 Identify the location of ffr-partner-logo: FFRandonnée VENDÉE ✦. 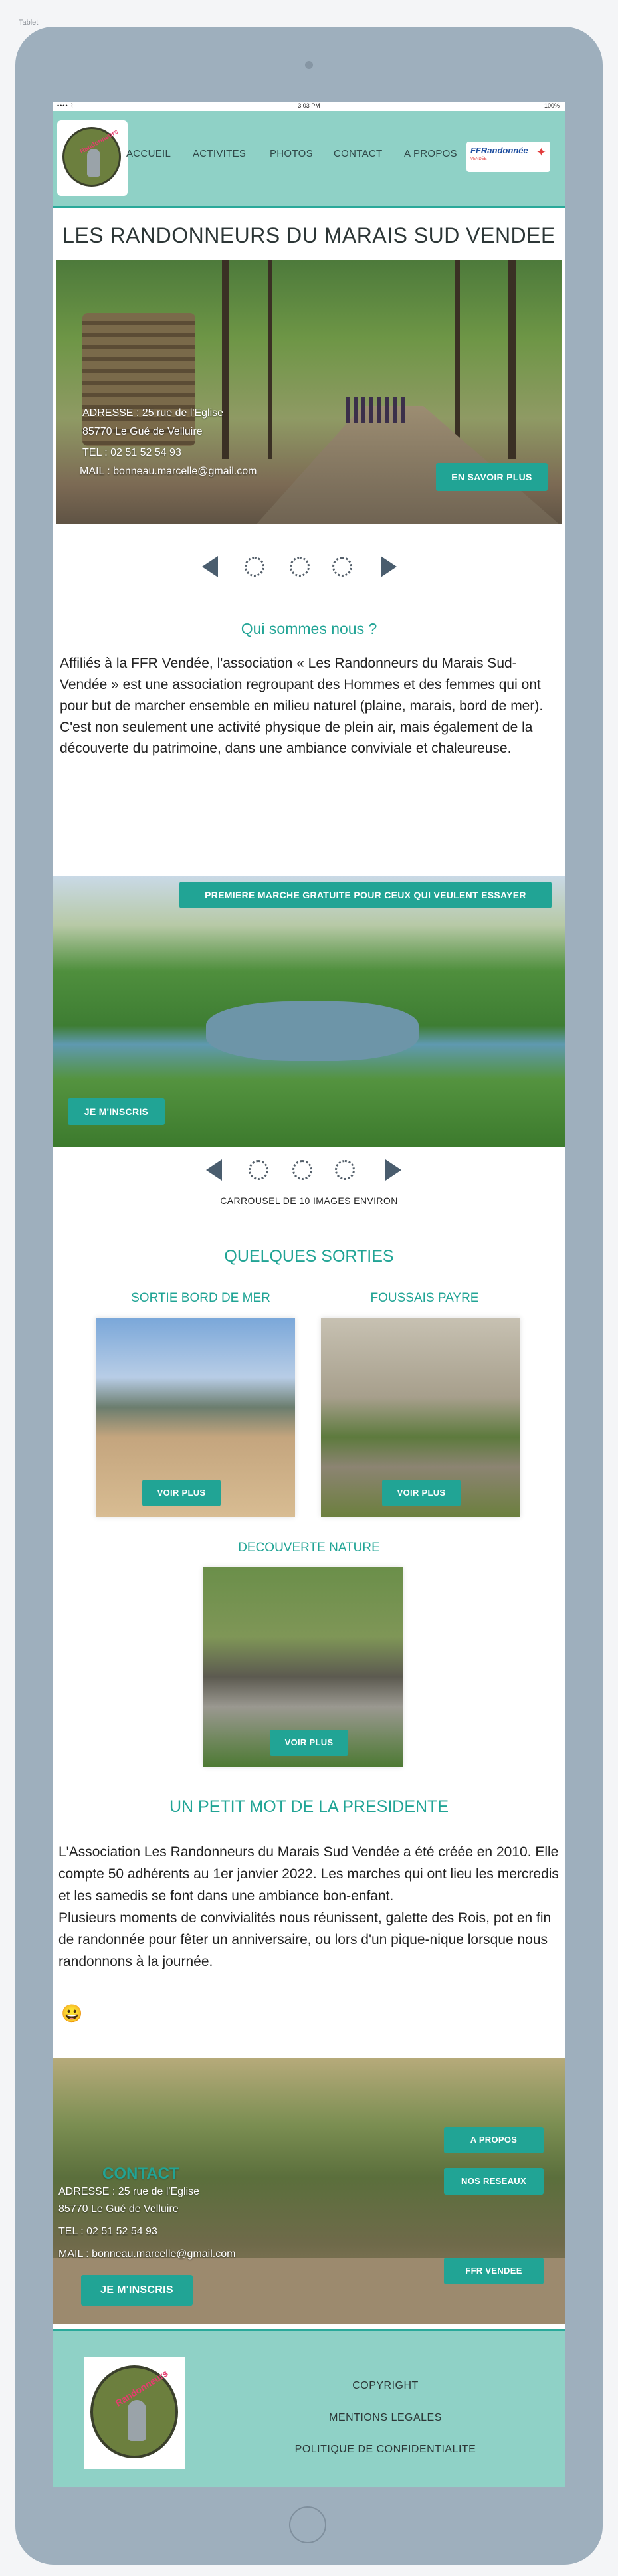
(508, 157).